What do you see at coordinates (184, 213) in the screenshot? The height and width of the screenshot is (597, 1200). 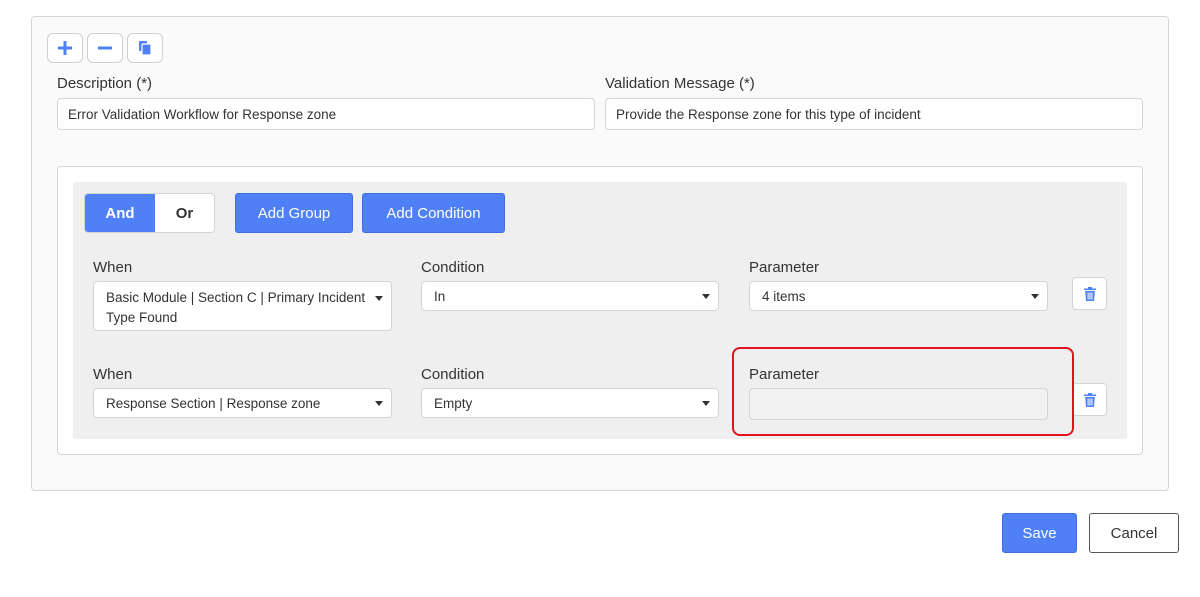 I see `or-toggle-button: Or` at bounding box center [184, 213].